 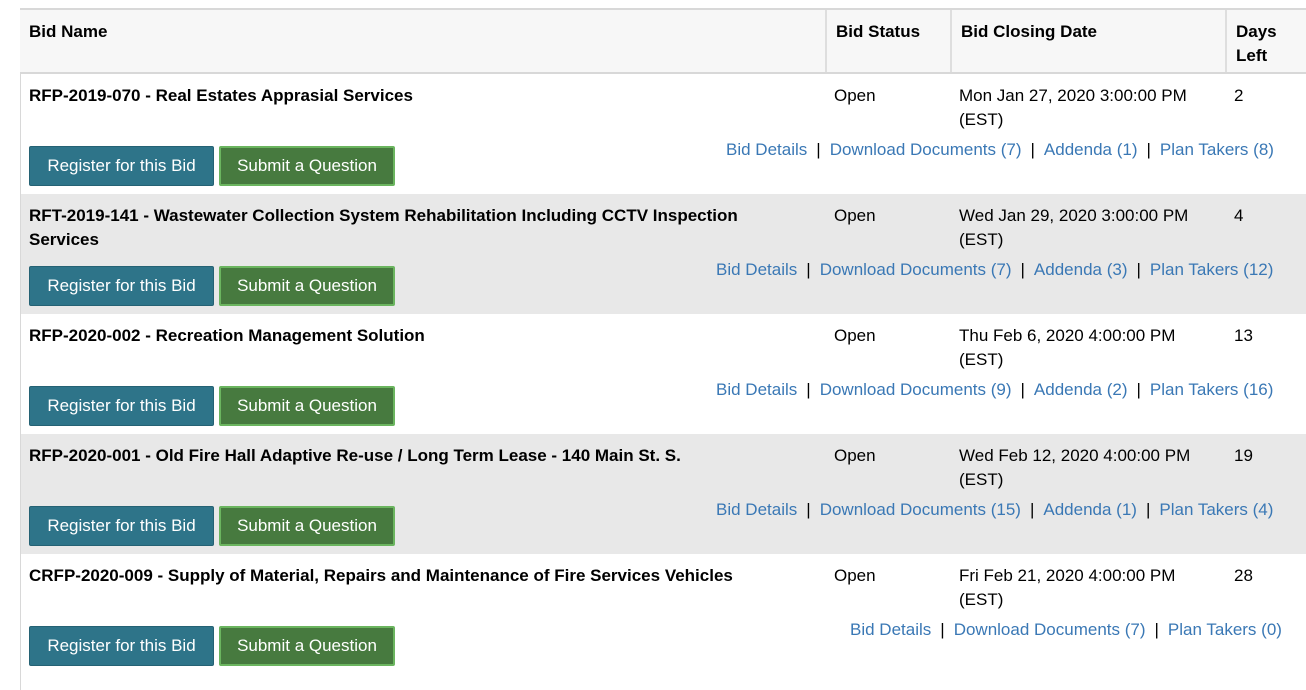 What do you see at coordinates (1211, 269) in the screenshot?
I see `plan-takers-link: Plan Takers (12)` at bounding box center [1211, 269].